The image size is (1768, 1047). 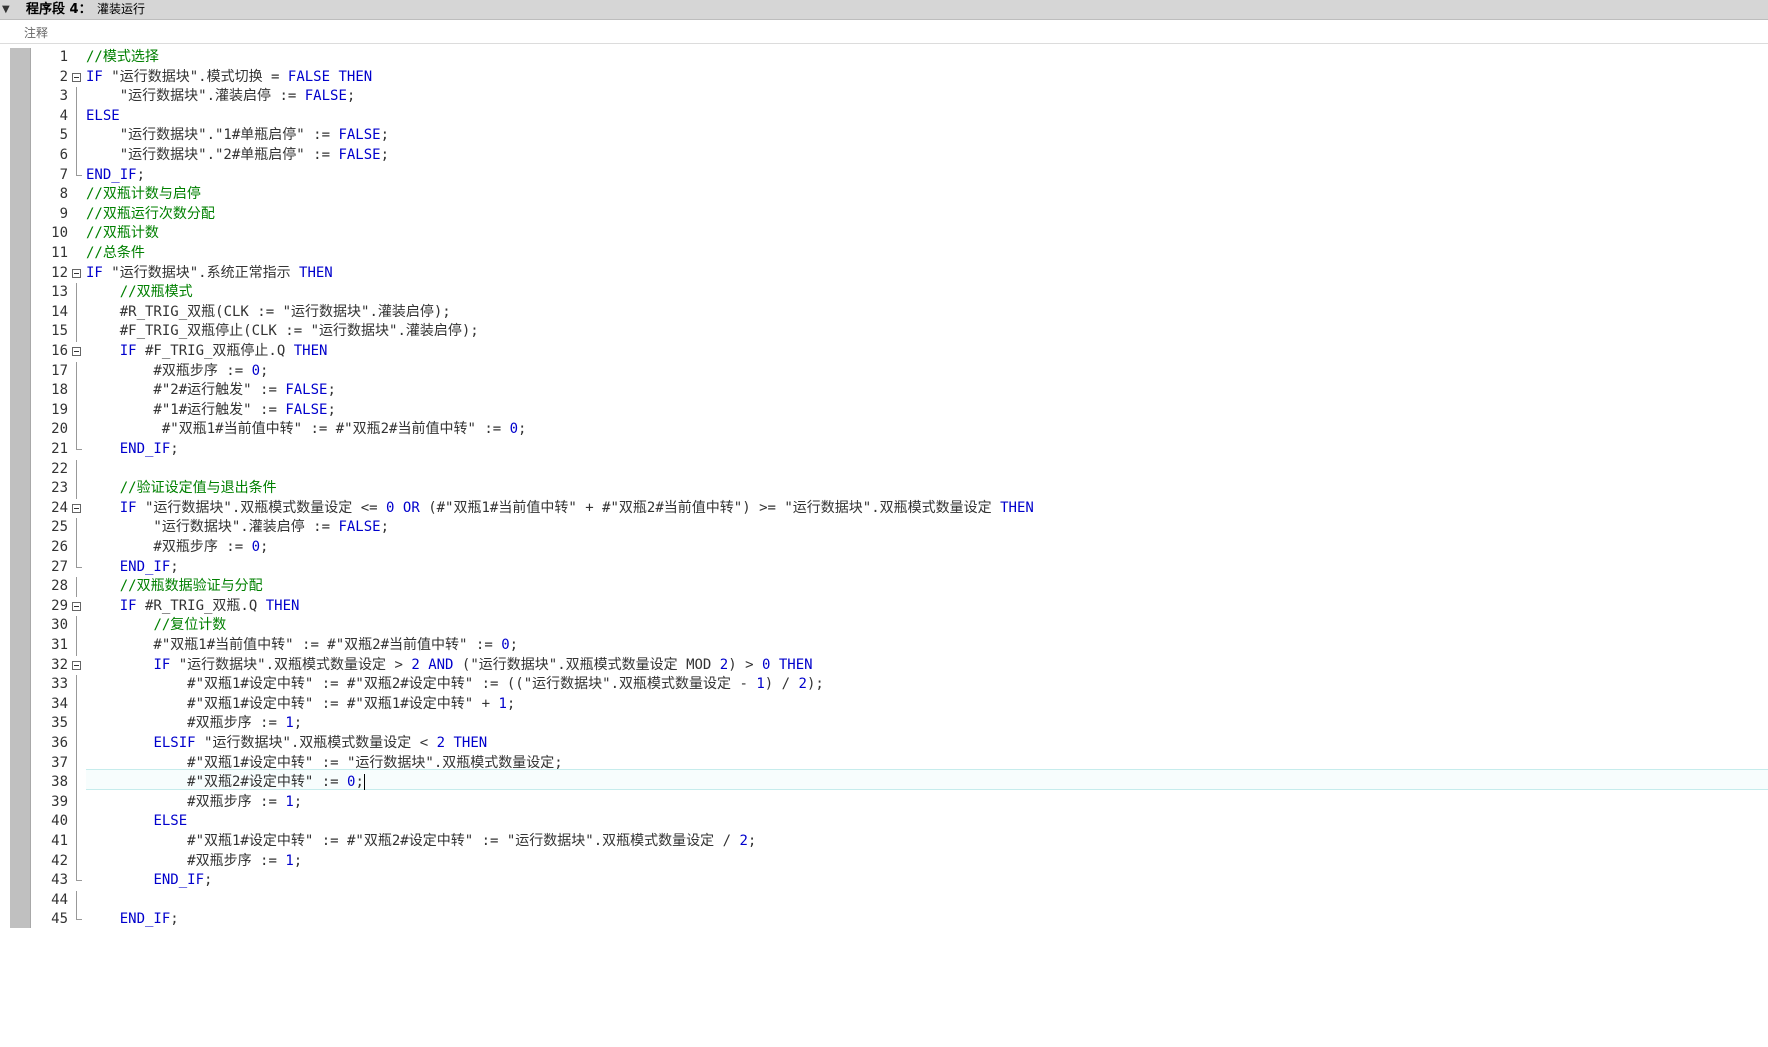 I want to click on code-line: 37 #"双瓶1#设定中转" := "运行数据块".双瓶模式数量设定;, so click(x=884, y=763).